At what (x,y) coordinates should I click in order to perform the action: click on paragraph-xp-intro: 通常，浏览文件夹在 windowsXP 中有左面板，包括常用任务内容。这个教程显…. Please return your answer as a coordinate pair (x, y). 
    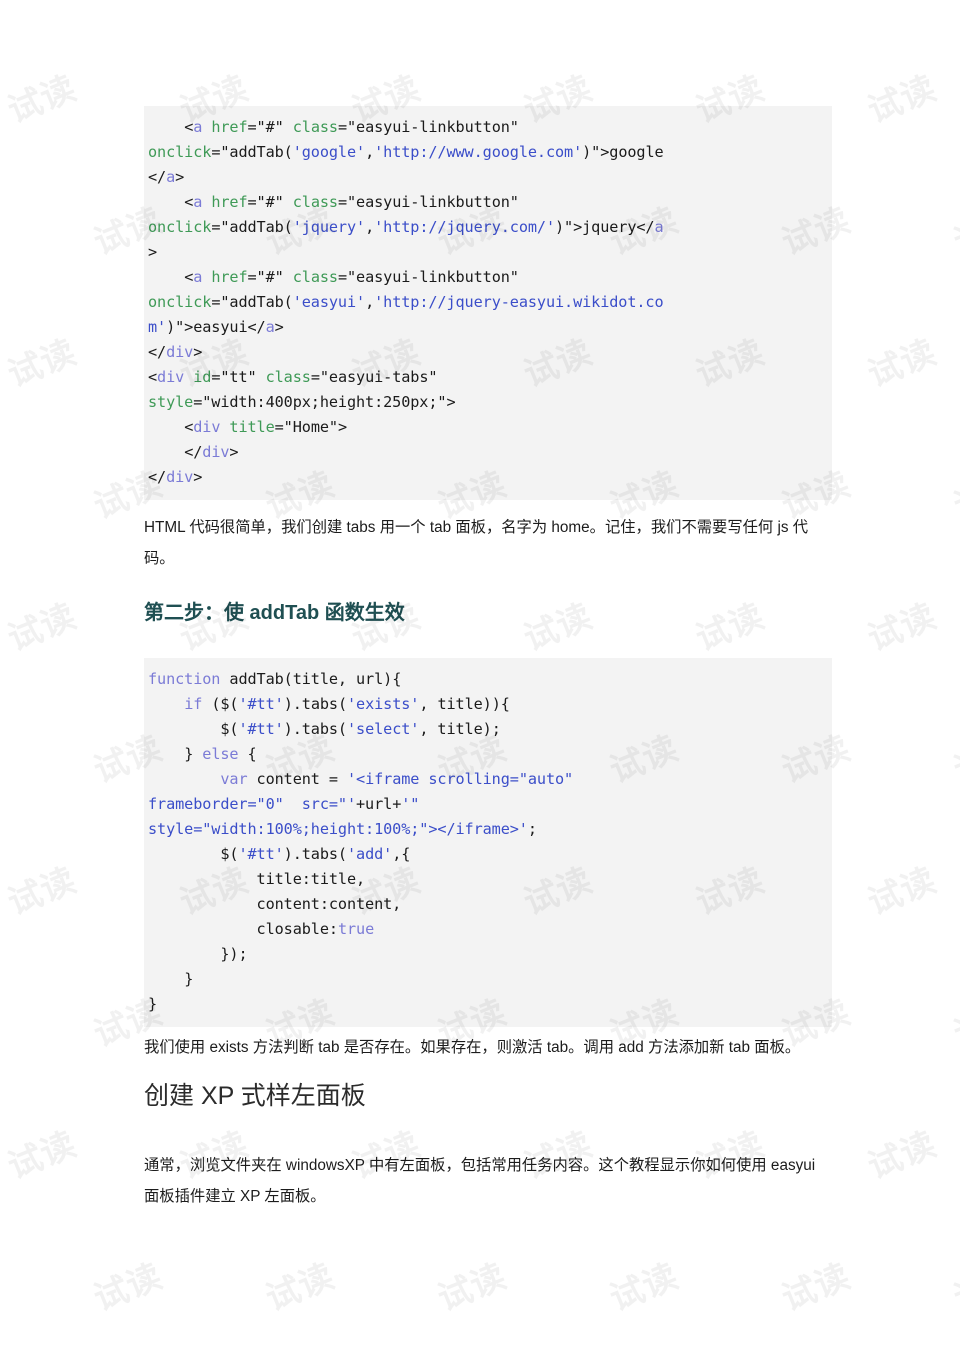
    Looking at the image, I should click on (480, 1181).